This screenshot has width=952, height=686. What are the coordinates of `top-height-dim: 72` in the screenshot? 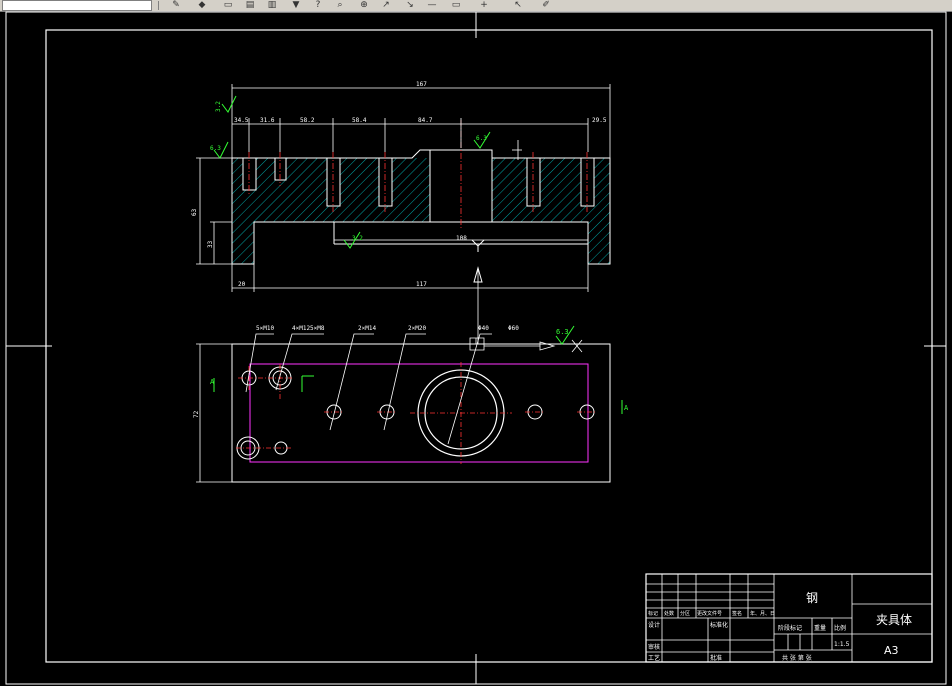 It's located at (196, 414).